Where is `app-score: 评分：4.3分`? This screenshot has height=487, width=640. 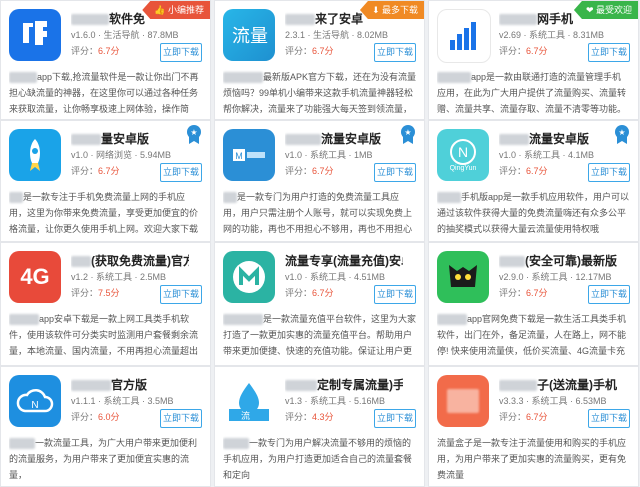 app-score: 评分：4.3分 is located at coordinates (309, 417).